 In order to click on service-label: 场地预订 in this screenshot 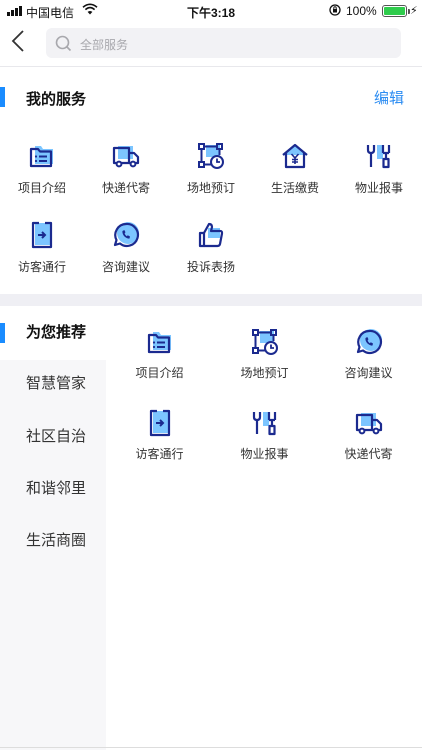, I will do `click(210, 188)`.